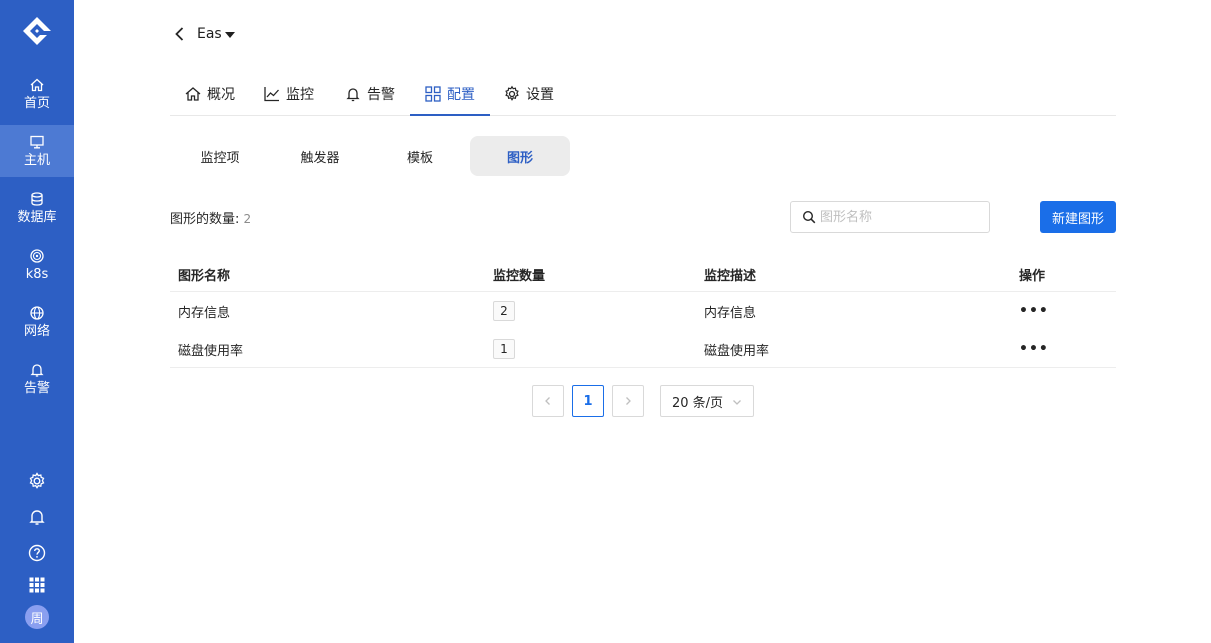 The image size is (1211, 643). Describe the element at coordinates (643, 349) in the screenshot. I see `table-row: 磁盘使用率 1 磁盘使用率 •••` at that location.